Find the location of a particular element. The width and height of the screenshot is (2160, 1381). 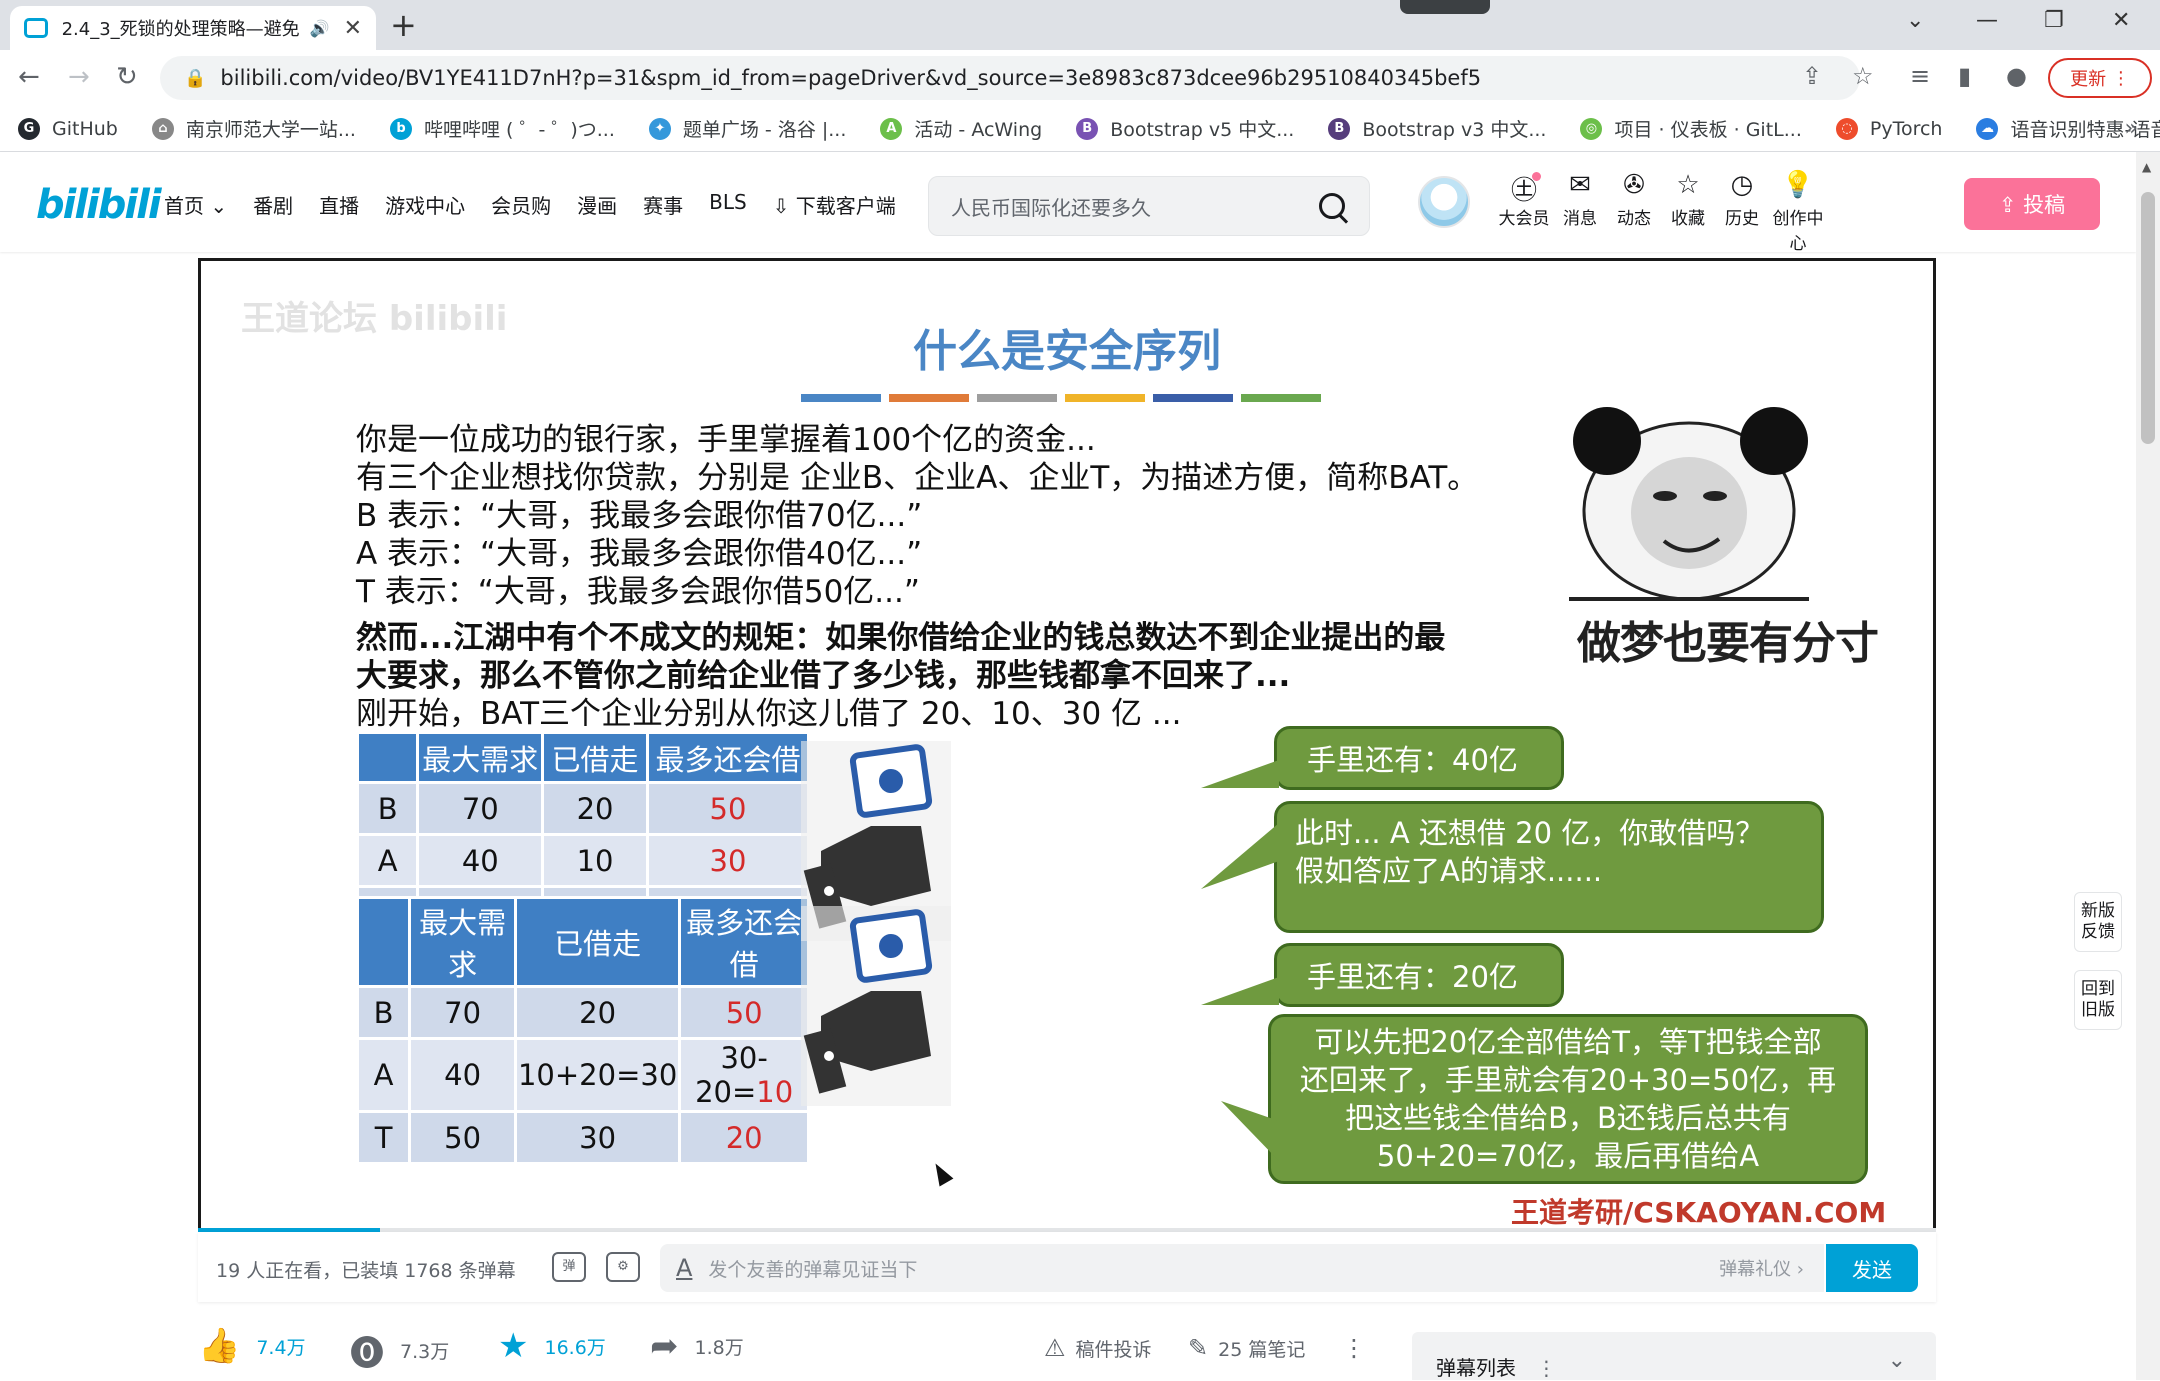

search-icon is located at coordinates (1332, 206).